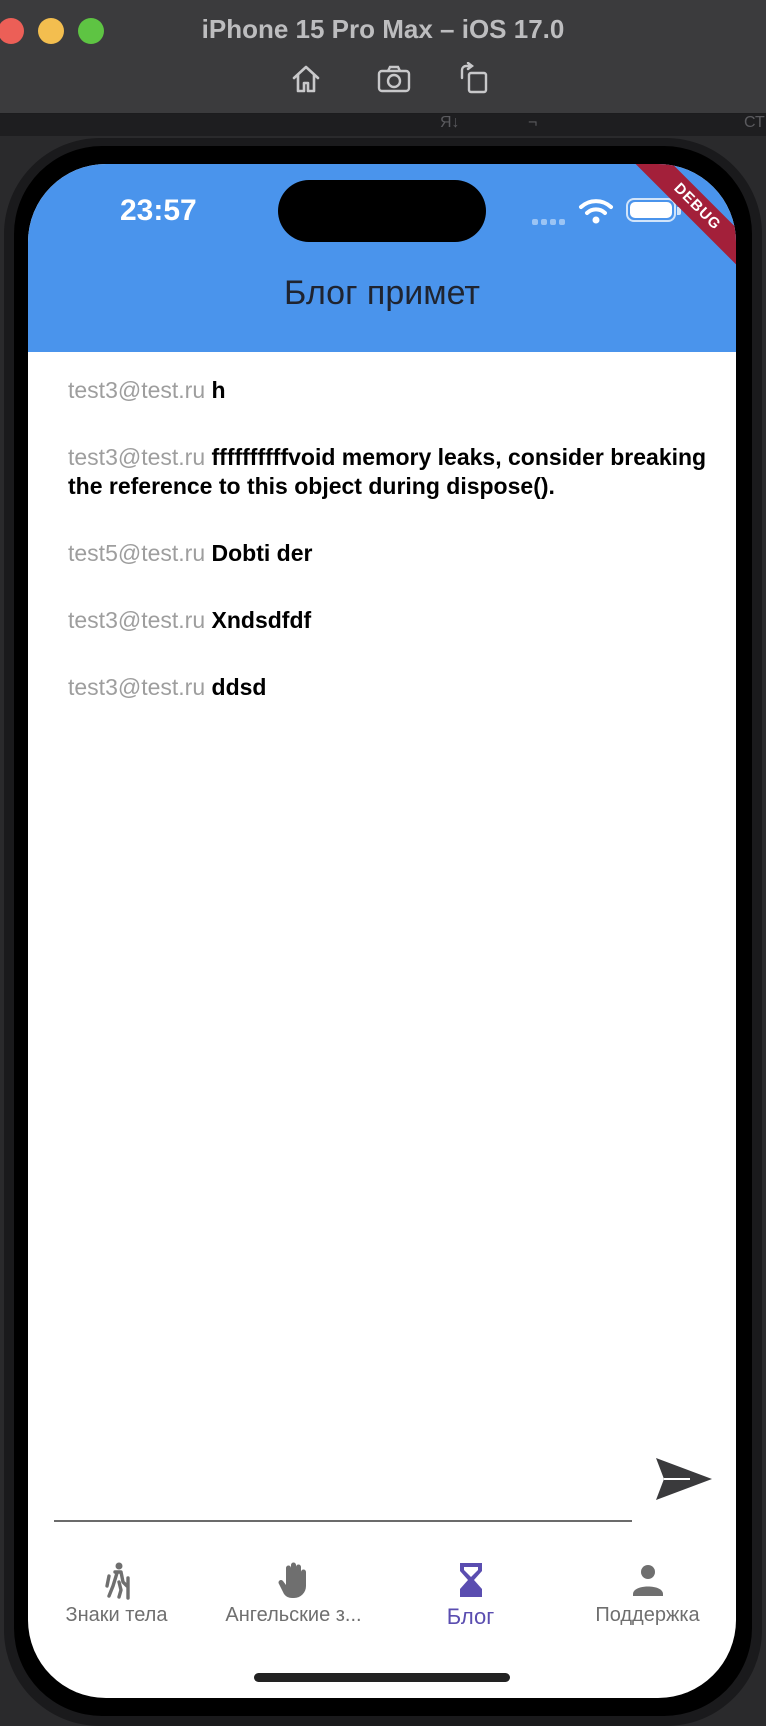 The image size is (766, 1726). What do you see at coordinates (382, 211) in the screenshot?
I see `dynamic-island` at bounding box center [382, 211].